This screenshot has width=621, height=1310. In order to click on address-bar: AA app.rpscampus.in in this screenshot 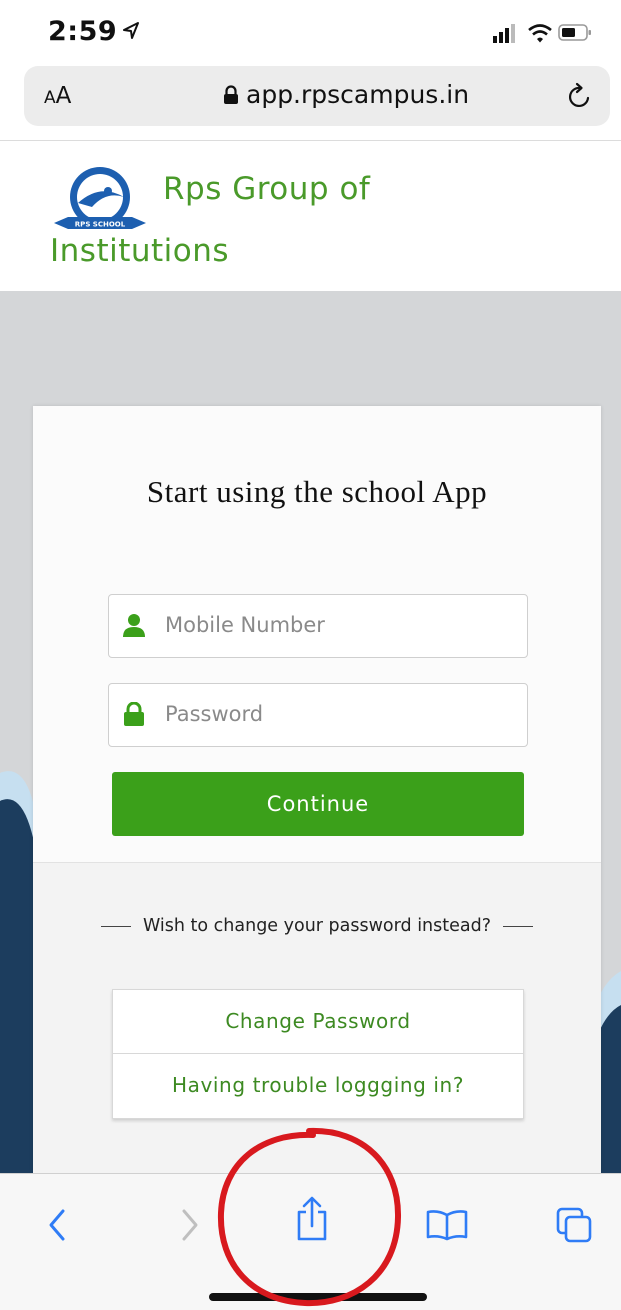, I will do `click(317, 96)`.